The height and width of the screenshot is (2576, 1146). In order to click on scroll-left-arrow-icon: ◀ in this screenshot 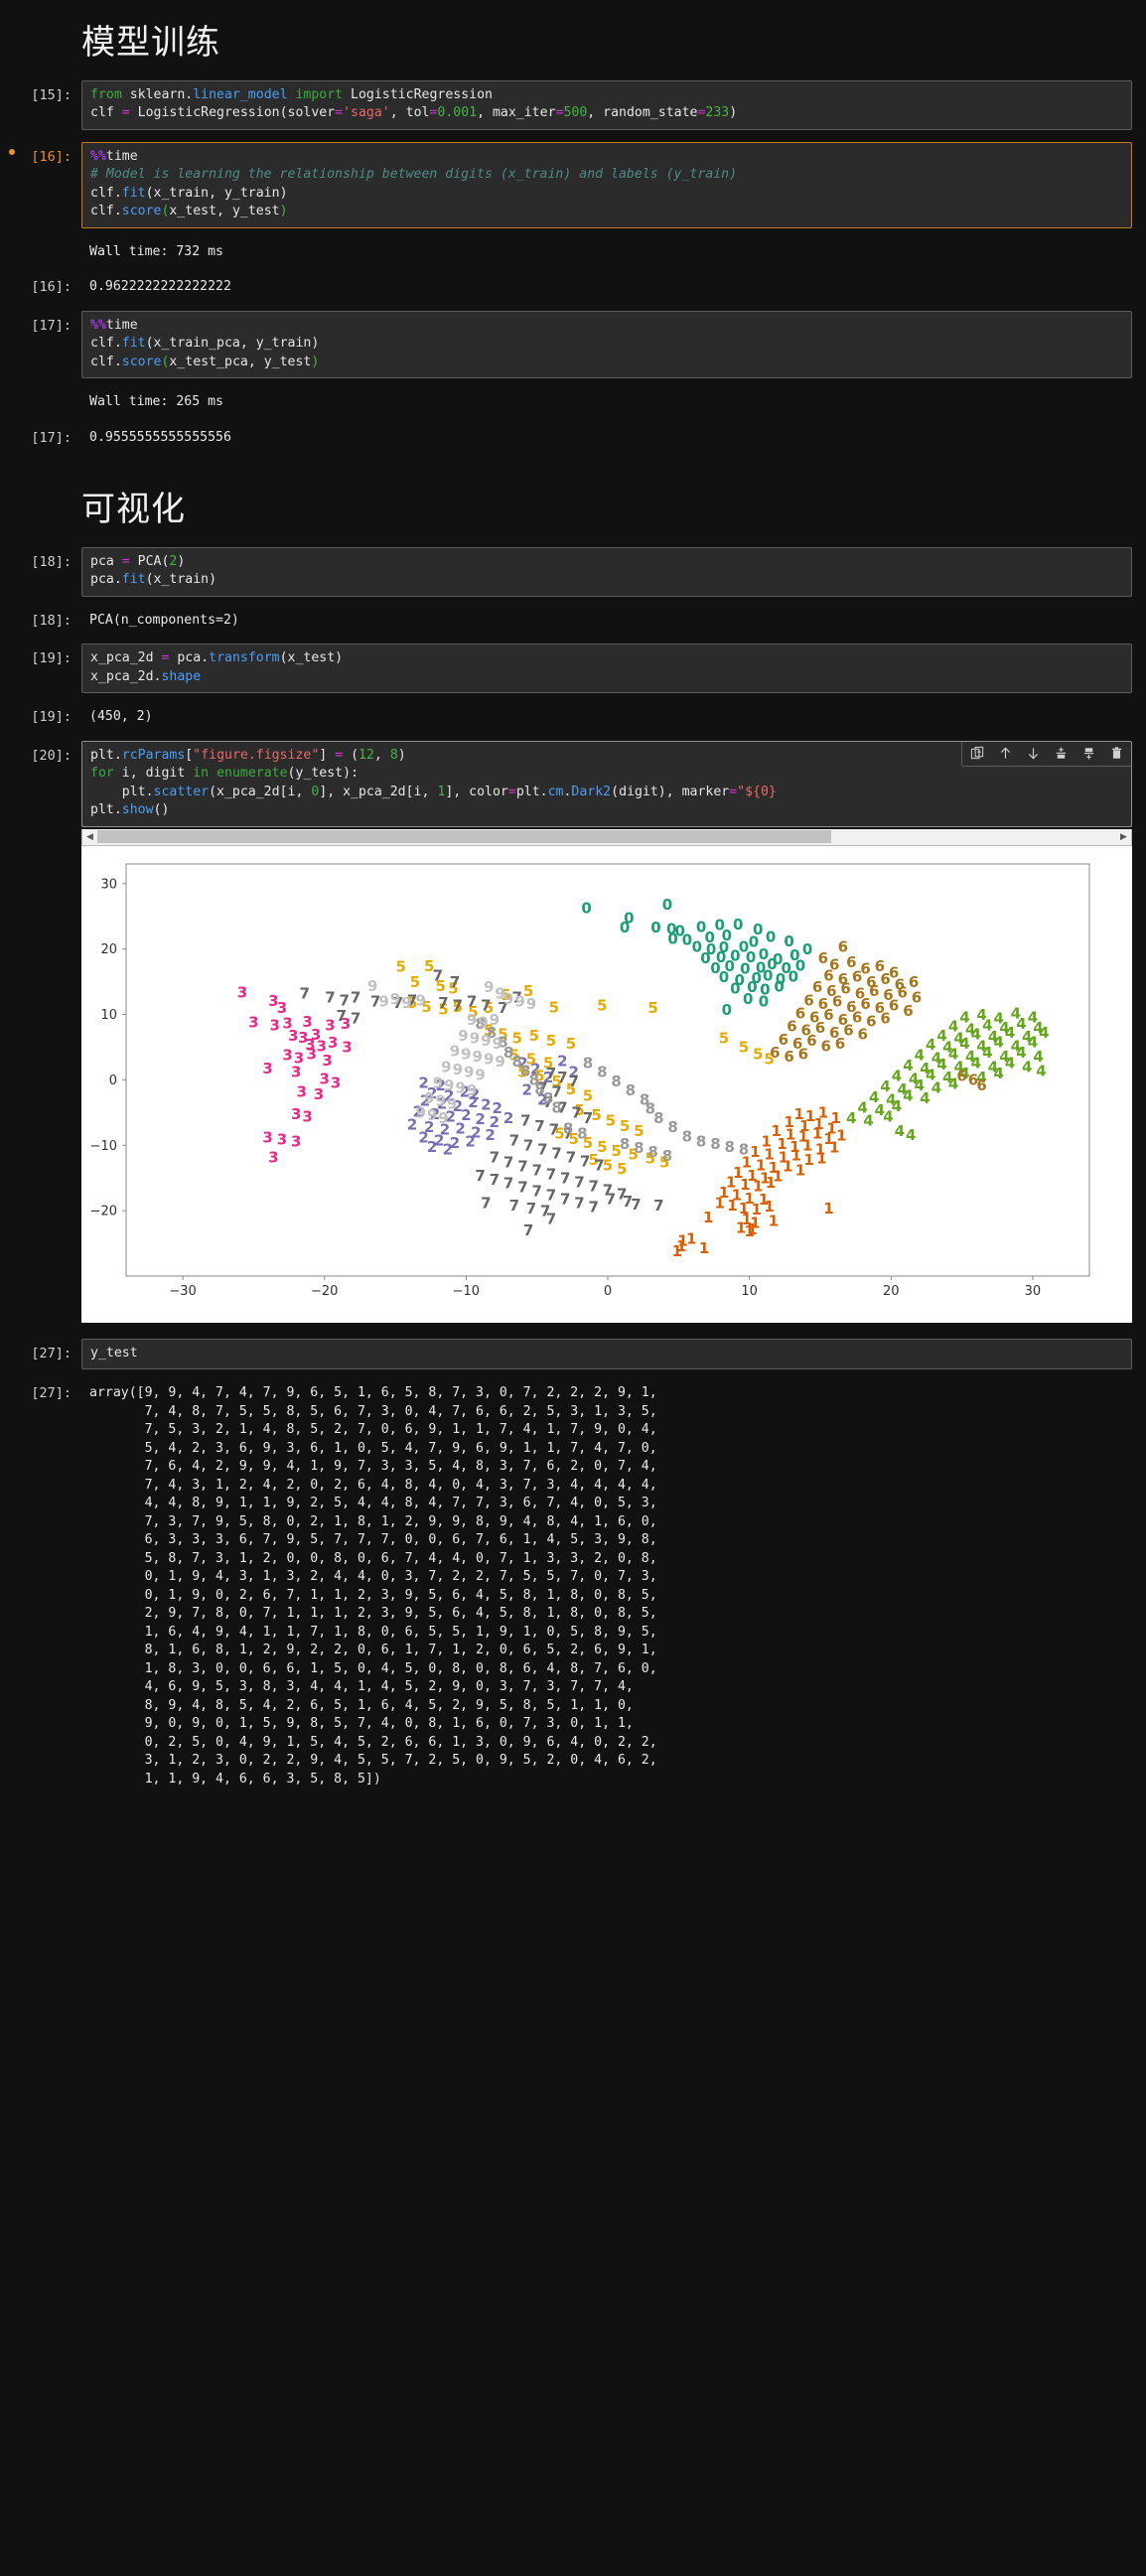, I will do `click(89, 836)`.